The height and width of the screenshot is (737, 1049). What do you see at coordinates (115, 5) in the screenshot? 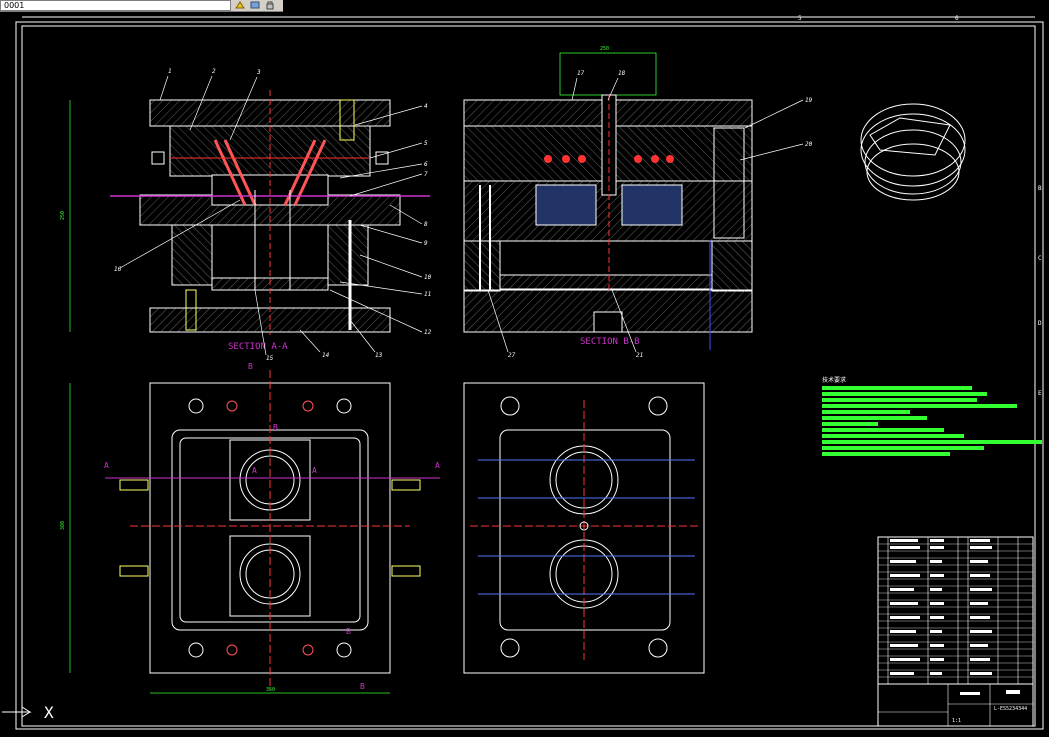
I see `layer-combobox: 0001` at bounding box center [115, 5].